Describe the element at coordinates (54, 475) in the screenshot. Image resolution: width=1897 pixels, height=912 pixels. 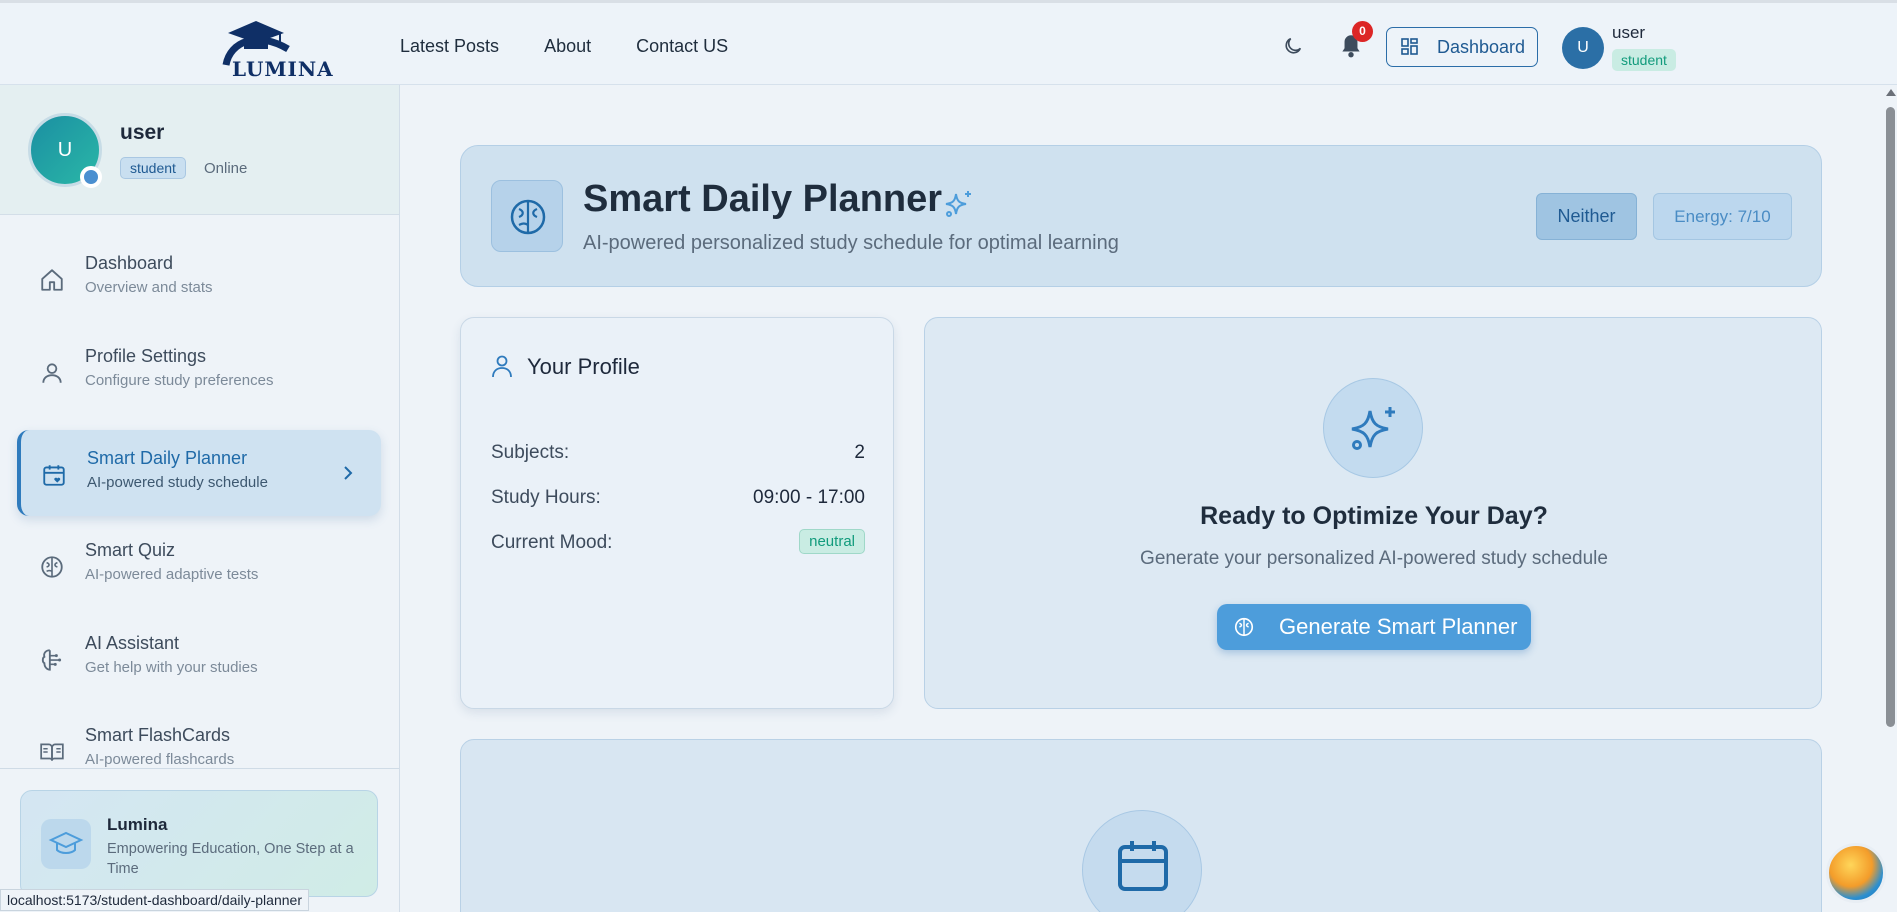
I see `calendar-heart-icon` at that location.